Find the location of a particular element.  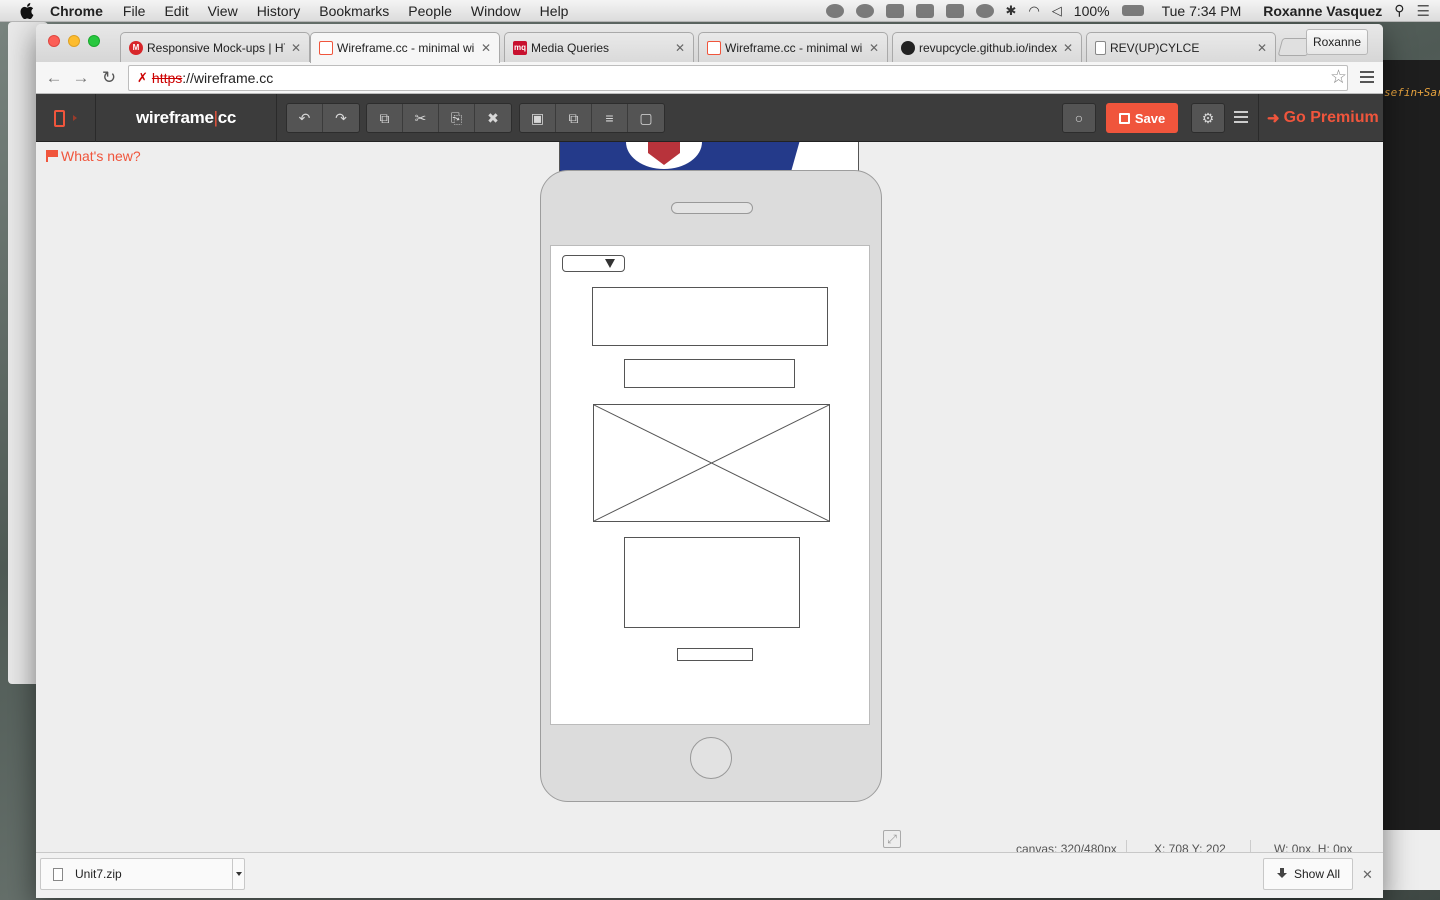

tab-responsive-mockups: M Responsive Mock-ups | HT ✕ is located at coordinates (215, 47).